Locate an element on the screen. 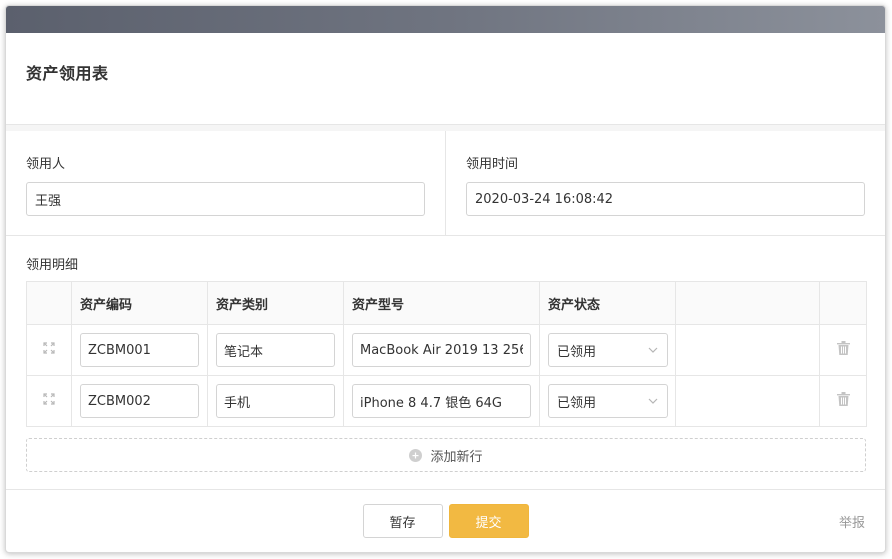 The width and height of the screenshot is (892, 559). handle-column-header is located at coordinates (49, 303).